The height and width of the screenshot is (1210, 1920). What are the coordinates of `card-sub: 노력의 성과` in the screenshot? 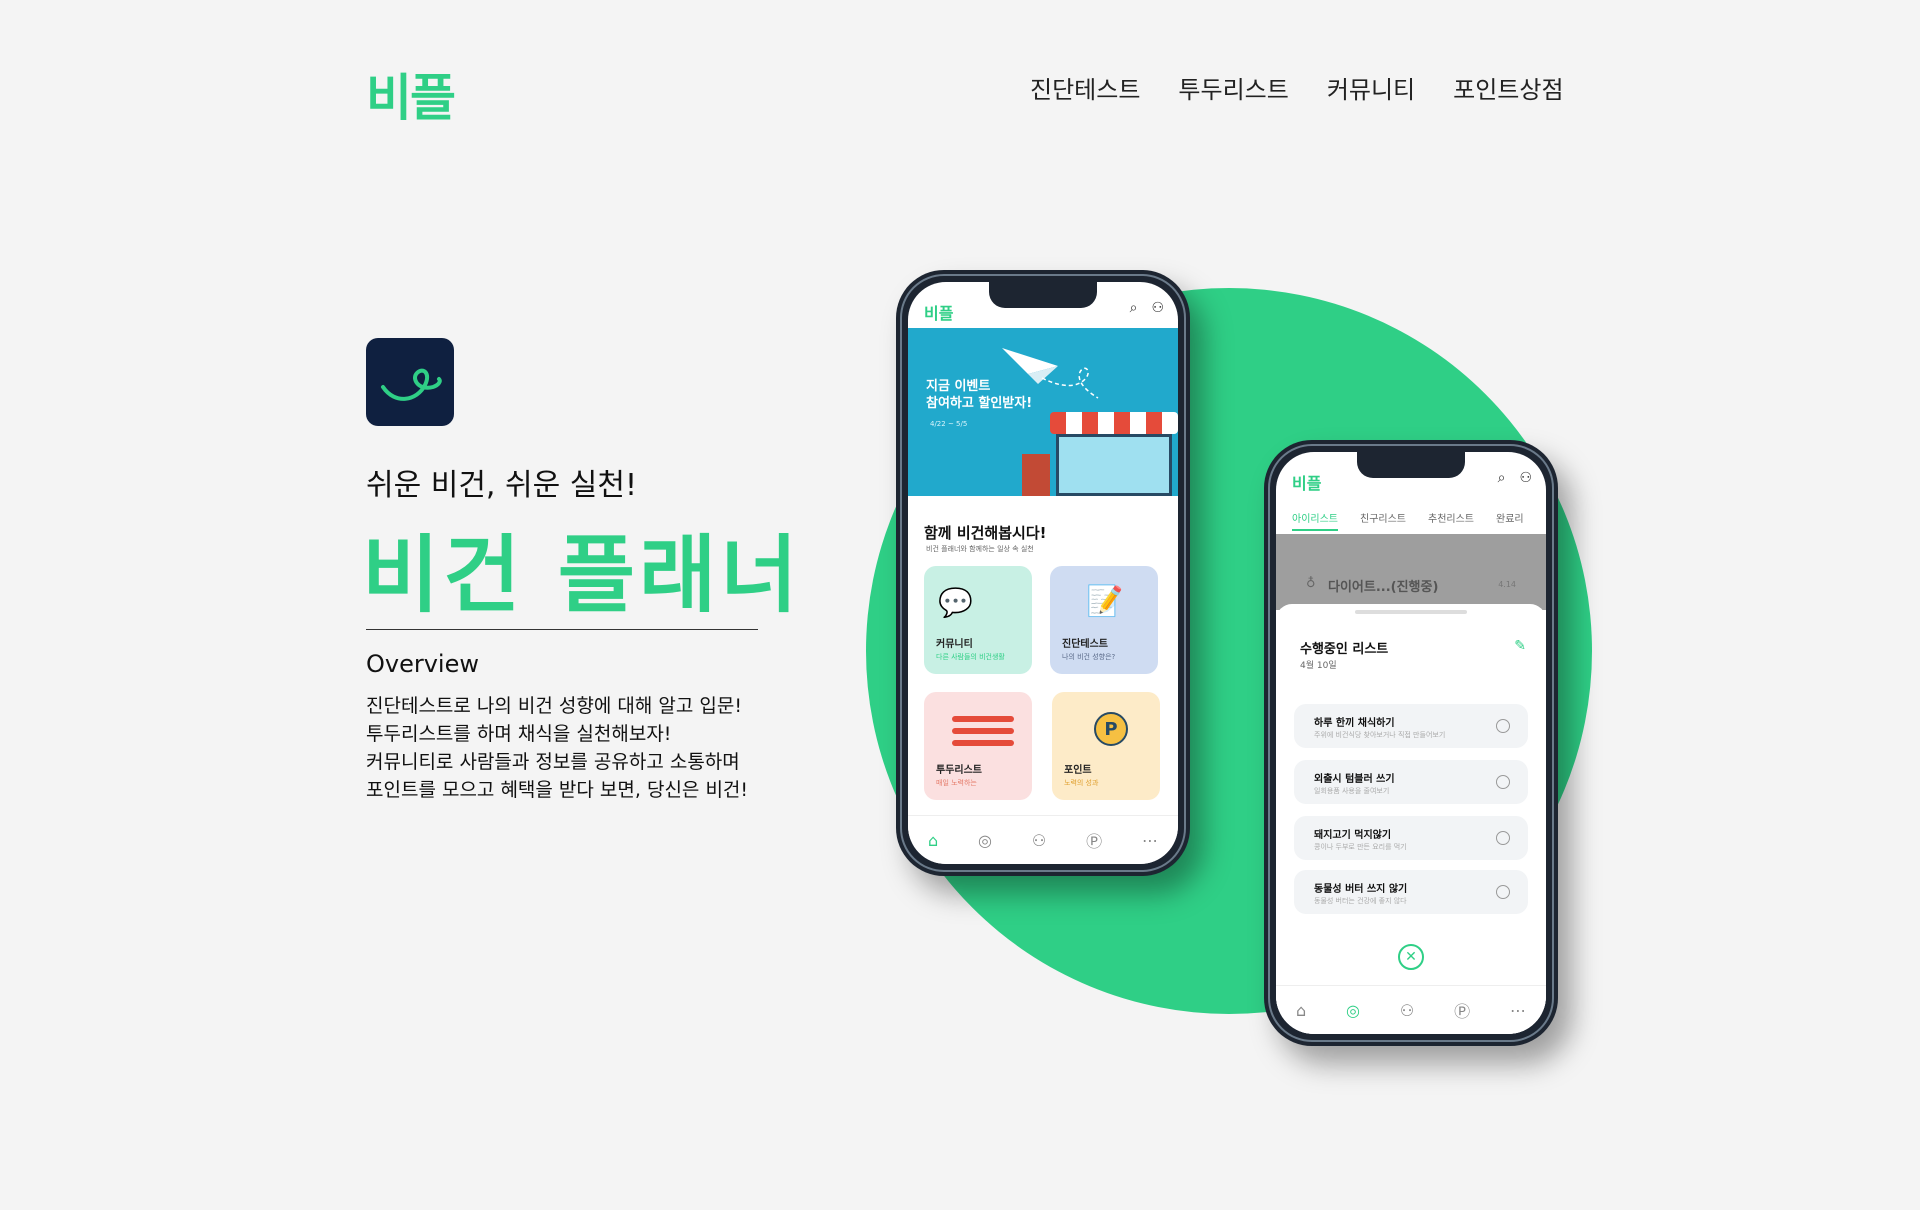 It's located at (1081, 783).